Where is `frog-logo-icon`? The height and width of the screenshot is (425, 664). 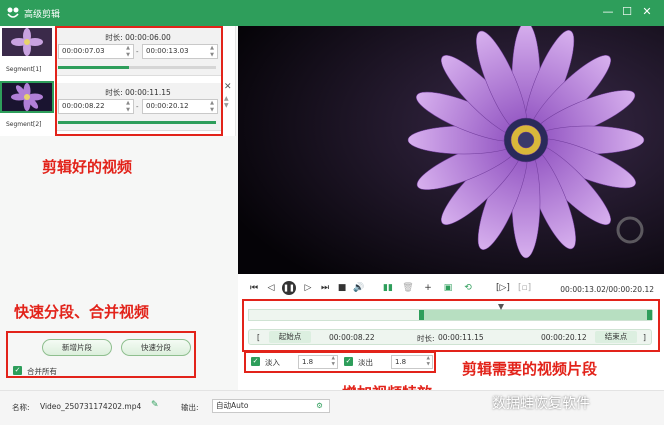
frog-logo-icon is located at coordinates (13, 12).